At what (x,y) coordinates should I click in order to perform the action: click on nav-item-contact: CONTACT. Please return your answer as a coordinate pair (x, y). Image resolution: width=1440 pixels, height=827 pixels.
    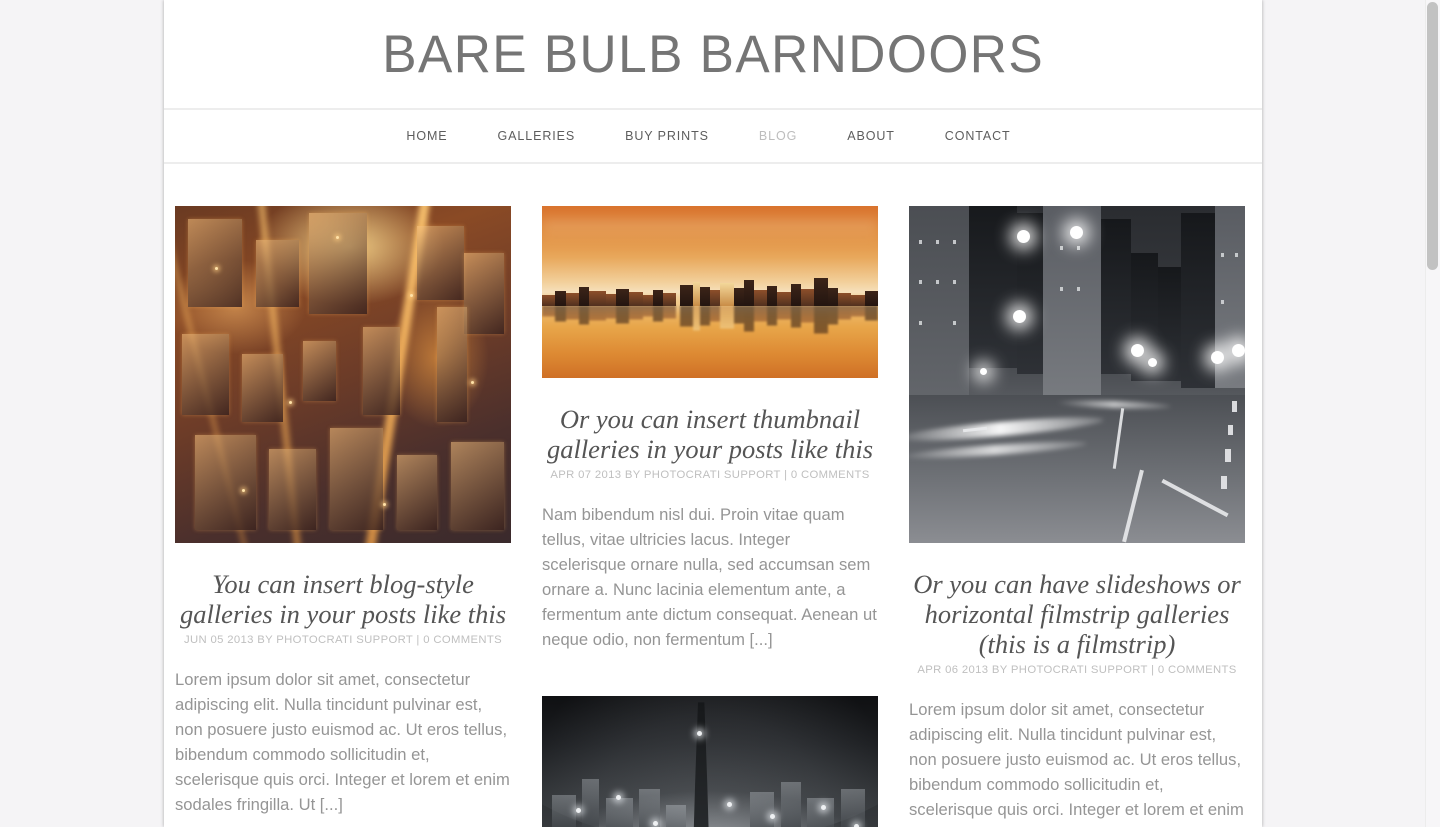
    Looking at the image, I should click on (978, 136).